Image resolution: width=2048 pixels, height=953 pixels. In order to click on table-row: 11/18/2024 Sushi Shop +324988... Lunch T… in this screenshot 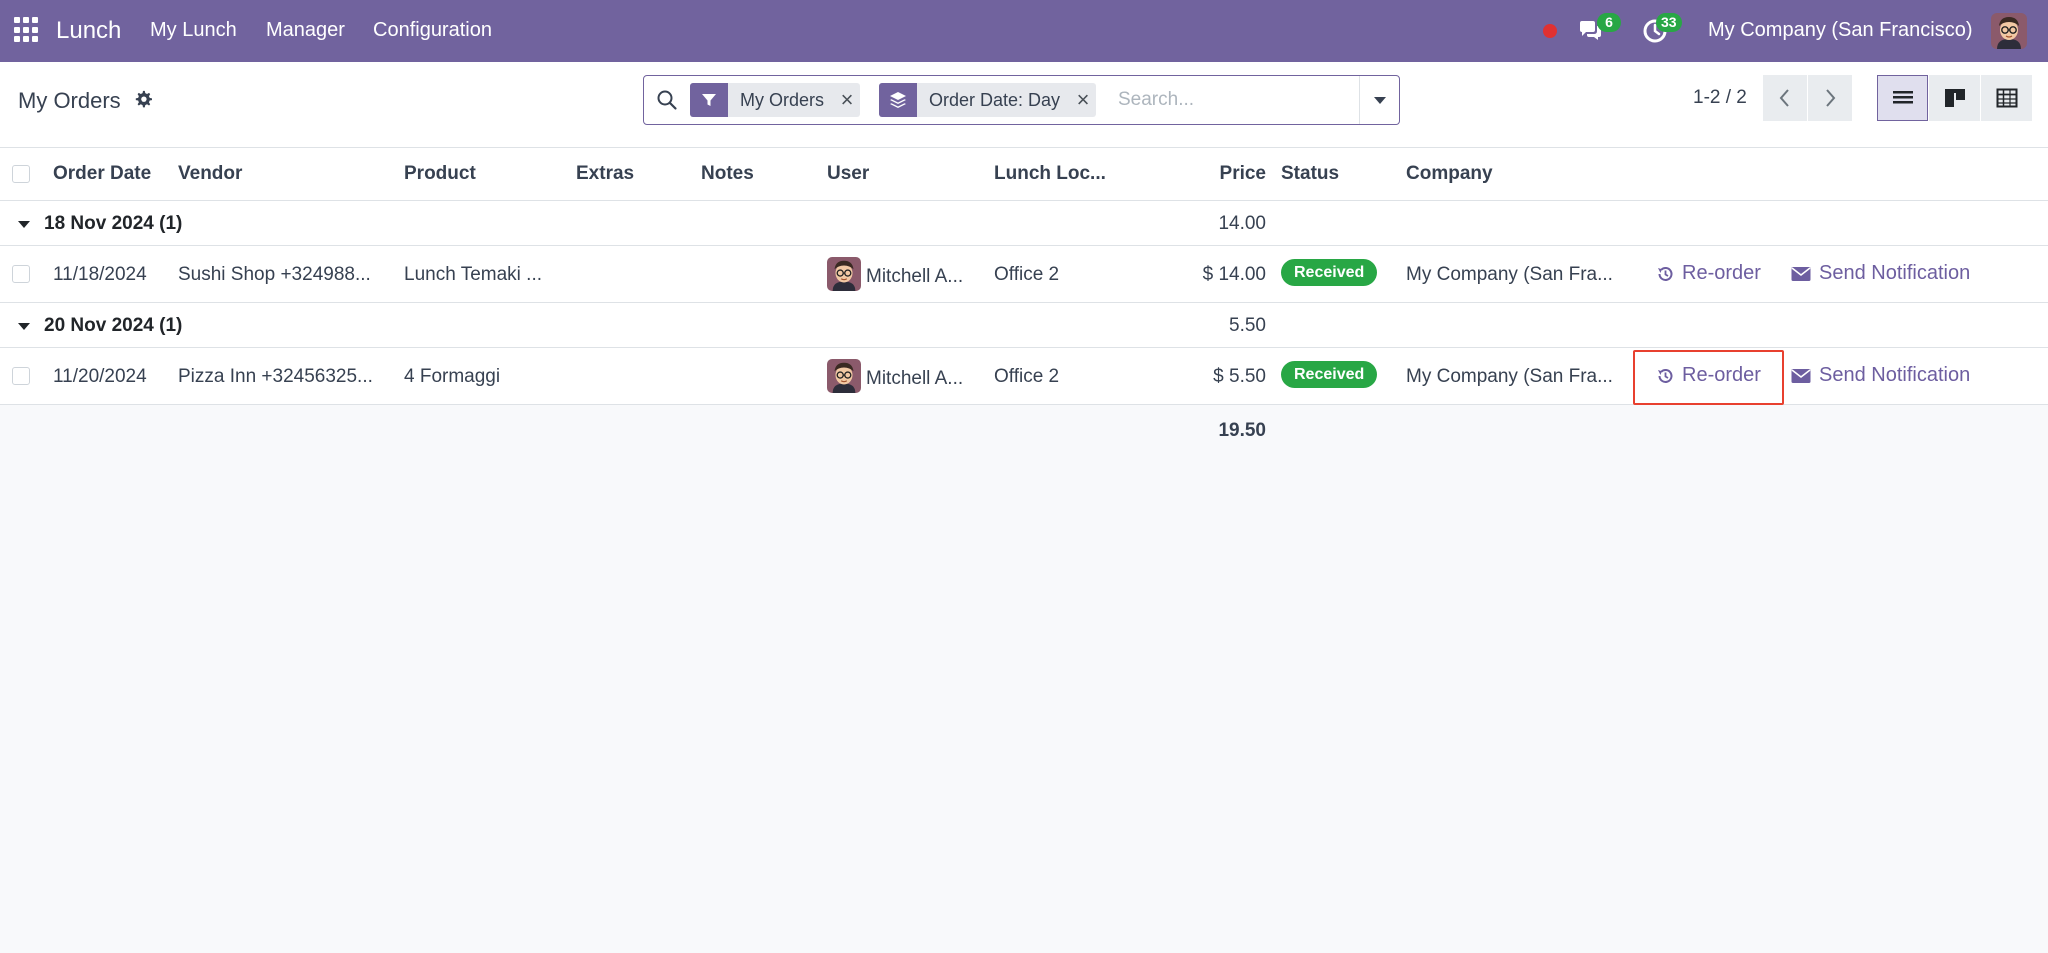, I will do `click(1024, 274)`.